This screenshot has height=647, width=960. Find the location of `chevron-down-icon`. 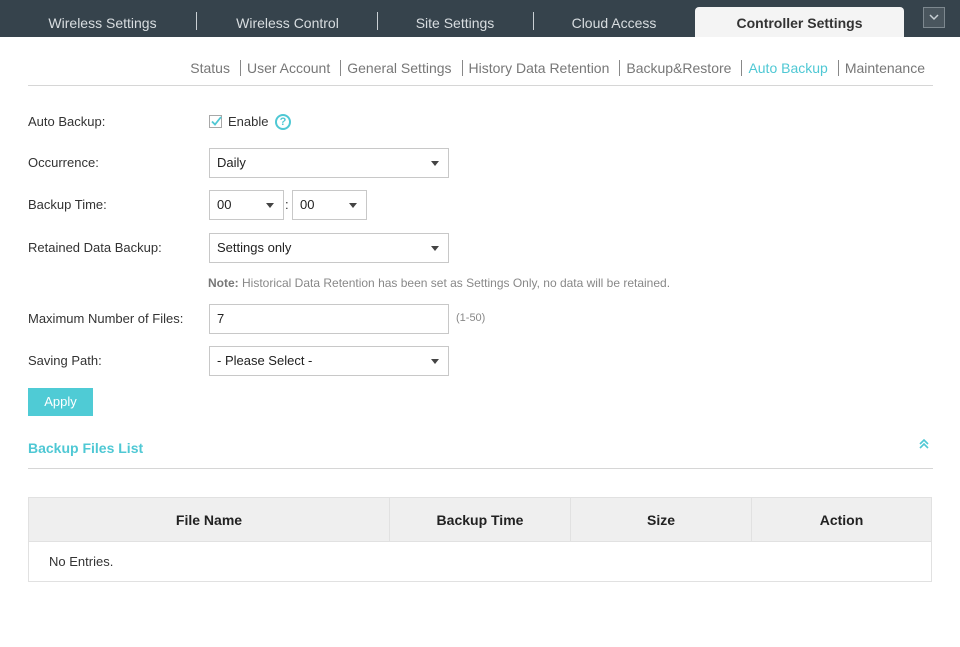

chevron-down-icon is located at coordinates (934, 17).